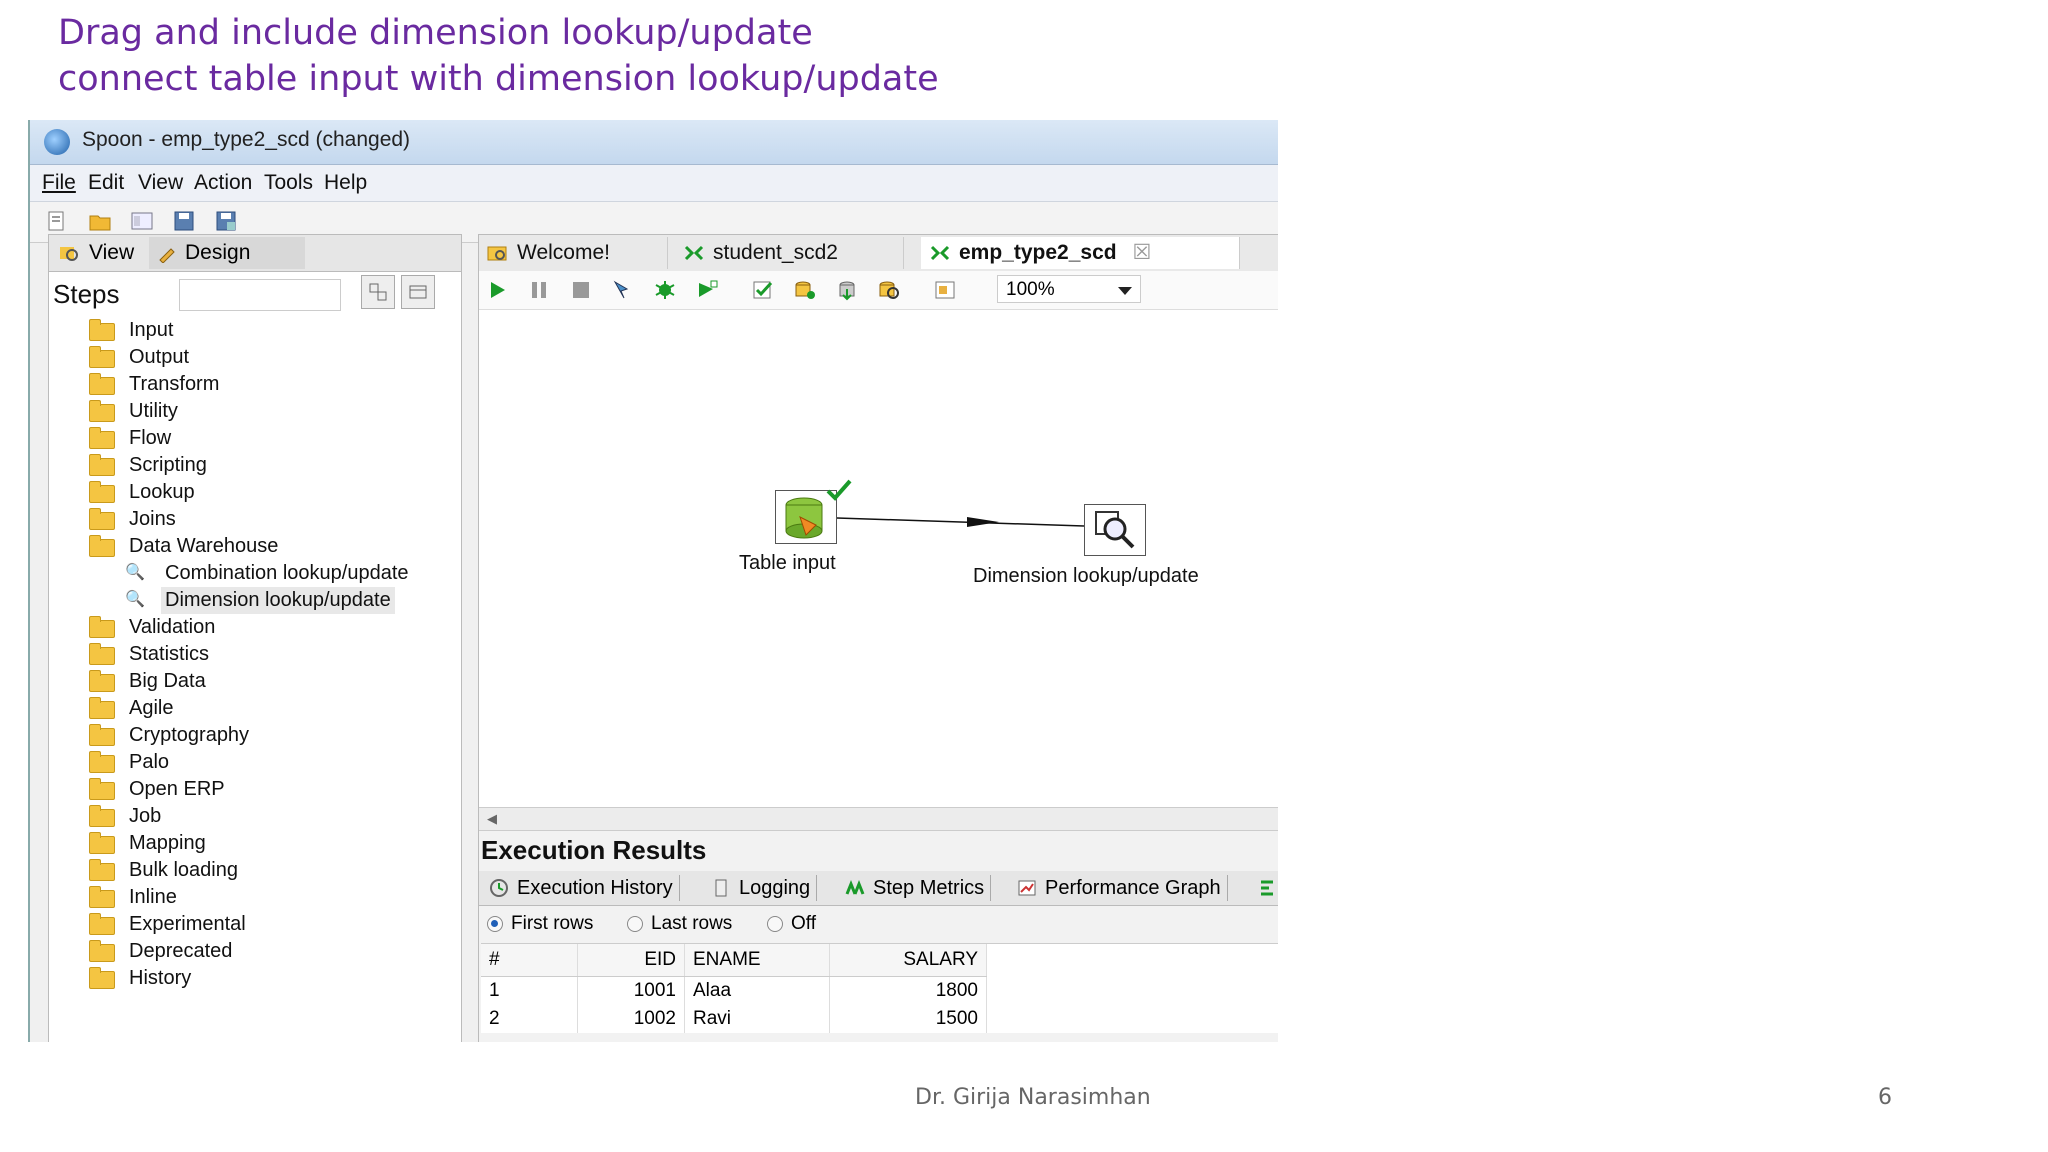 The height and width of the screenshot is (1152, 2048). I want to click on slide-page-number: 6, so click(1885, 1097).